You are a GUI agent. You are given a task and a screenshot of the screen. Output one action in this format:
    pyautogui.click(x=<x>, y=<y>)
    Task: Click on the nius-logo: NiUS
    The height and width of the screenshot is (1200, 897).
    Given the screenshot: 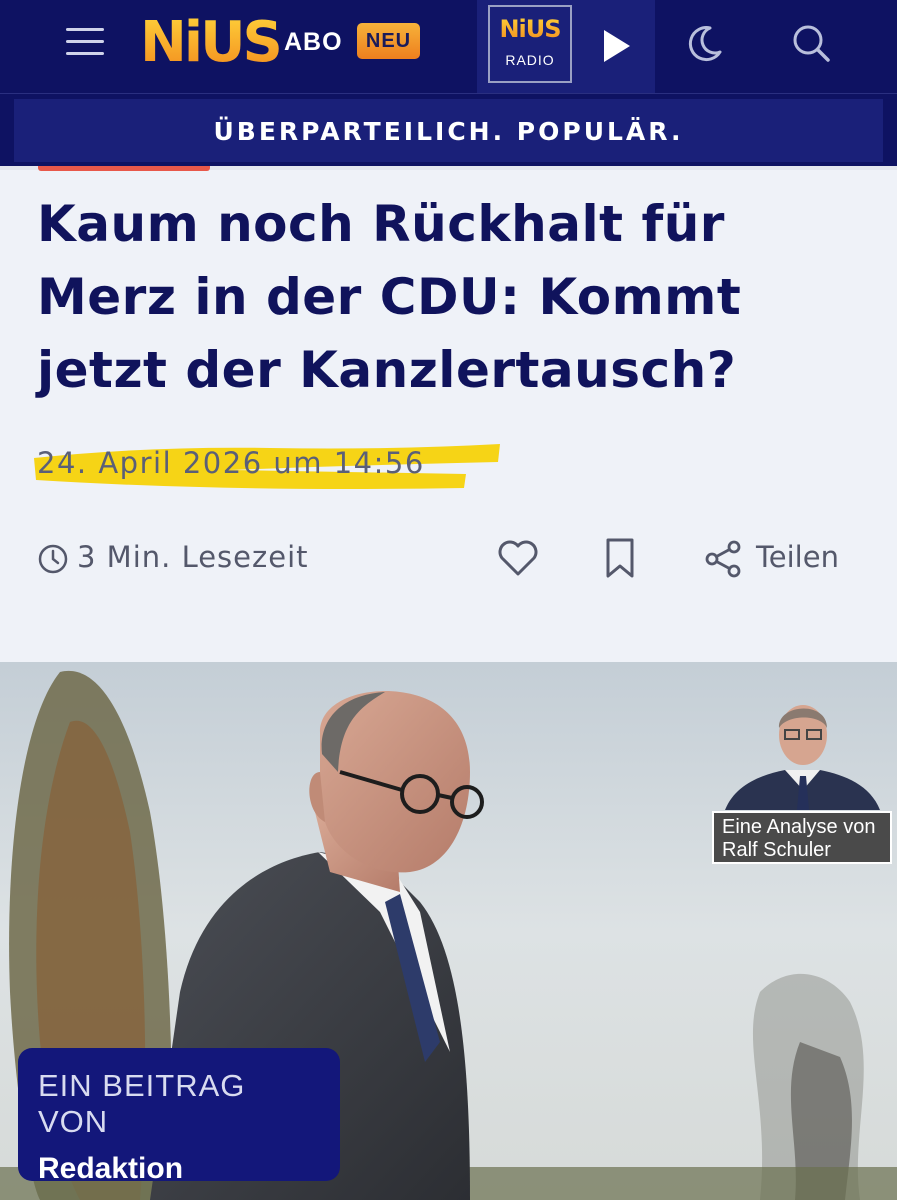 What is the action you would take?
    pyautogui.click(x=211, y=43)
    